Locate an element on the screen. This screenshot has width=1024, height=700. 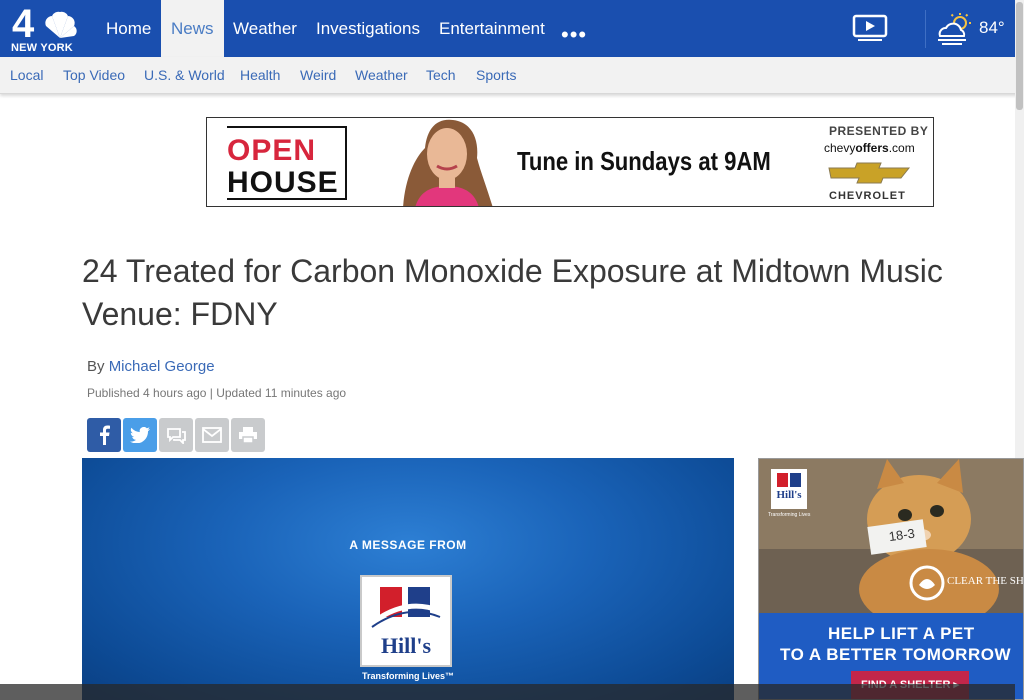
clear-the-shelters-icon is located at coordinates (927, 583).